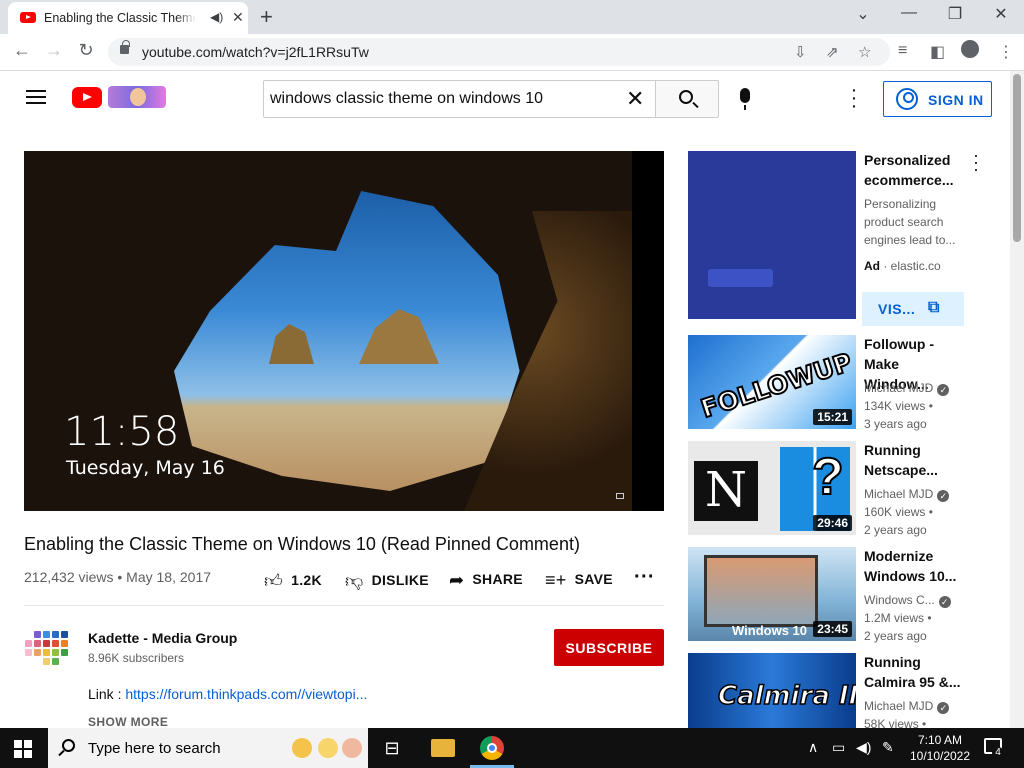  I want to click on thumbnail-text: N, so click(726, 491).